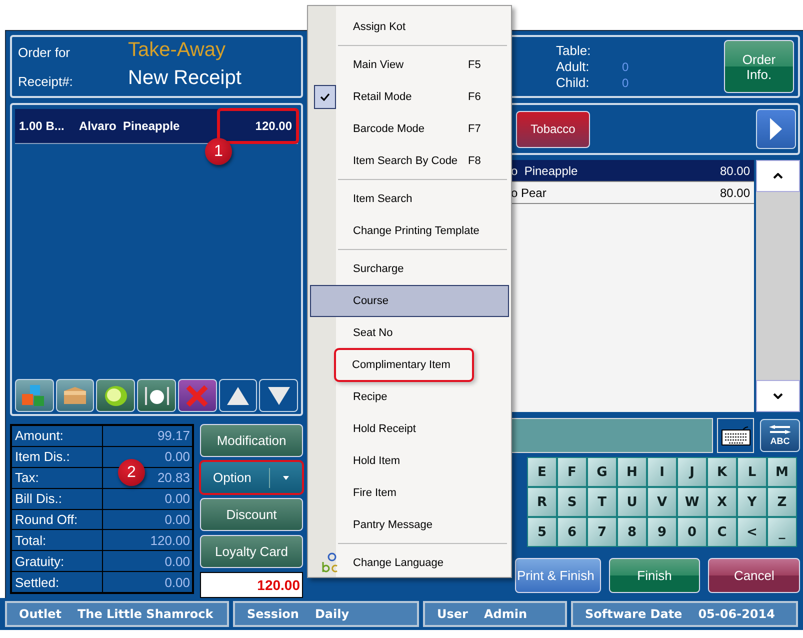 The height and width of the screenshot is (638, 803). What do you see at coordinates (475, 65) in the screenshot?
I see `menu-shortcut: F5` at bounding box center [475, 65].